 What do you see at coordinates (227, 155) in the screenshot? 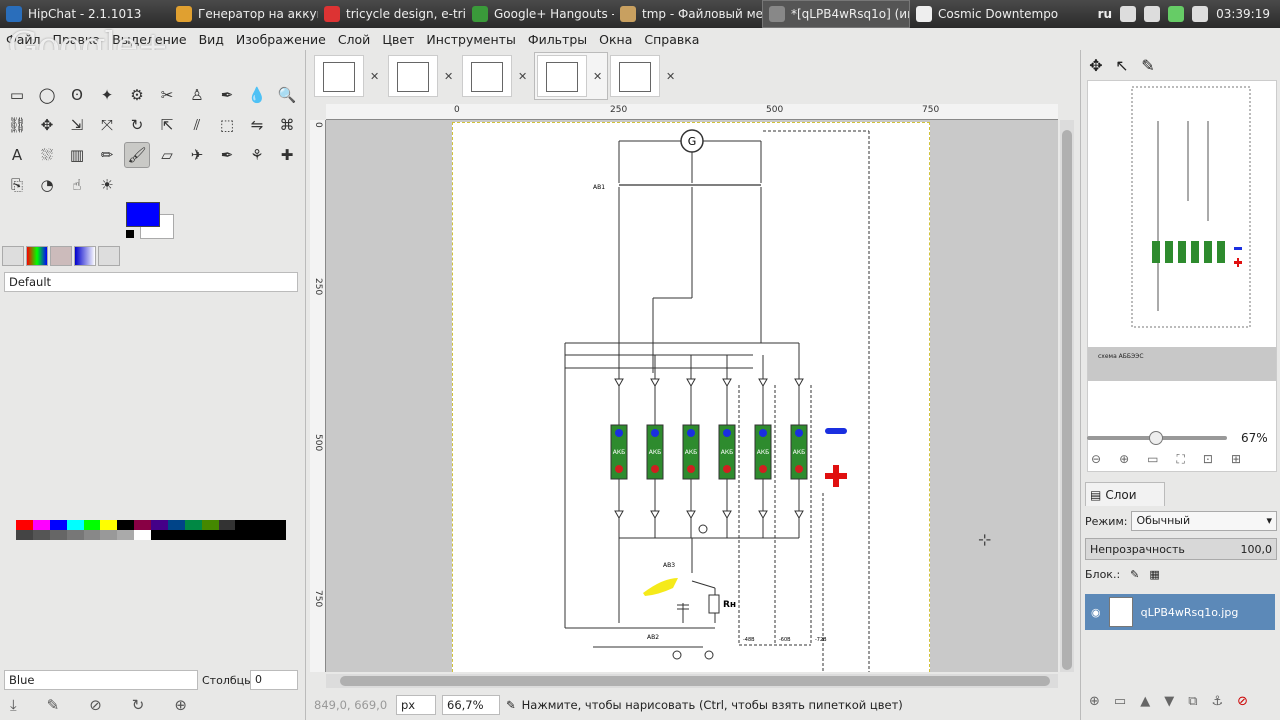
I see `ink-tool-icon: ✒` at bounding box center [227, 155].